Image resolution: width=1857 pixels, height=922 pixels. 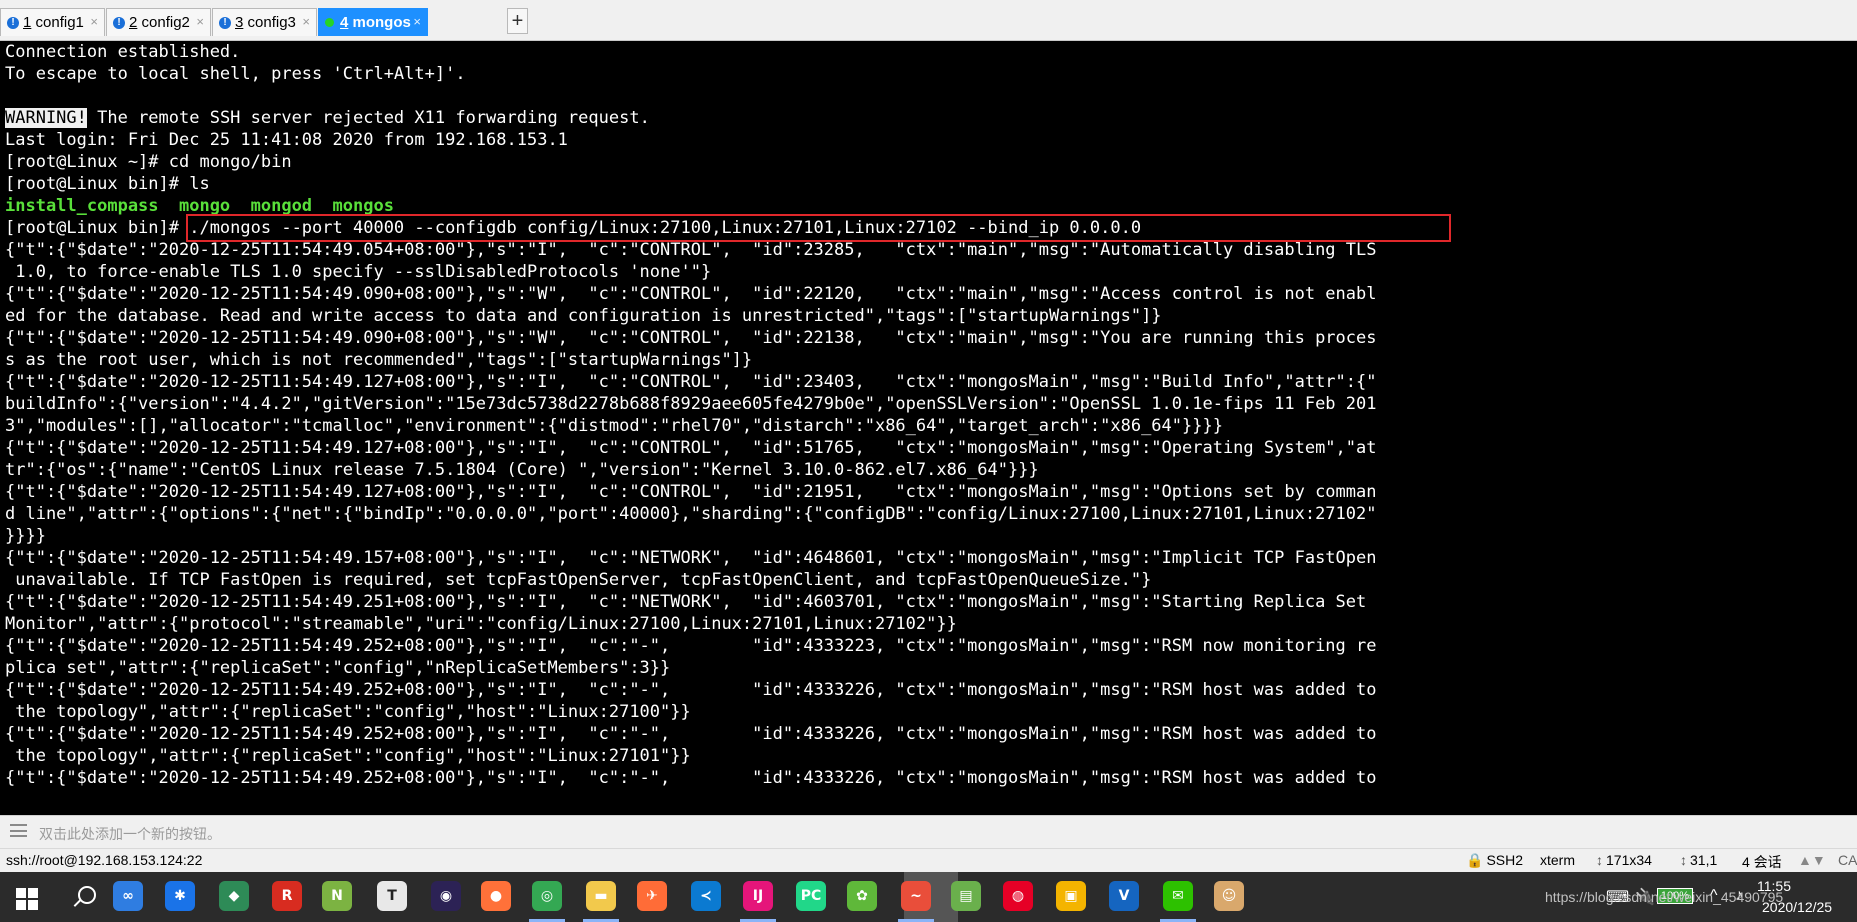 What do you see at coordinates (1848, 428) in the screenshot?
I see `terminal-scrollbar` at bounding box center [1848, 428].